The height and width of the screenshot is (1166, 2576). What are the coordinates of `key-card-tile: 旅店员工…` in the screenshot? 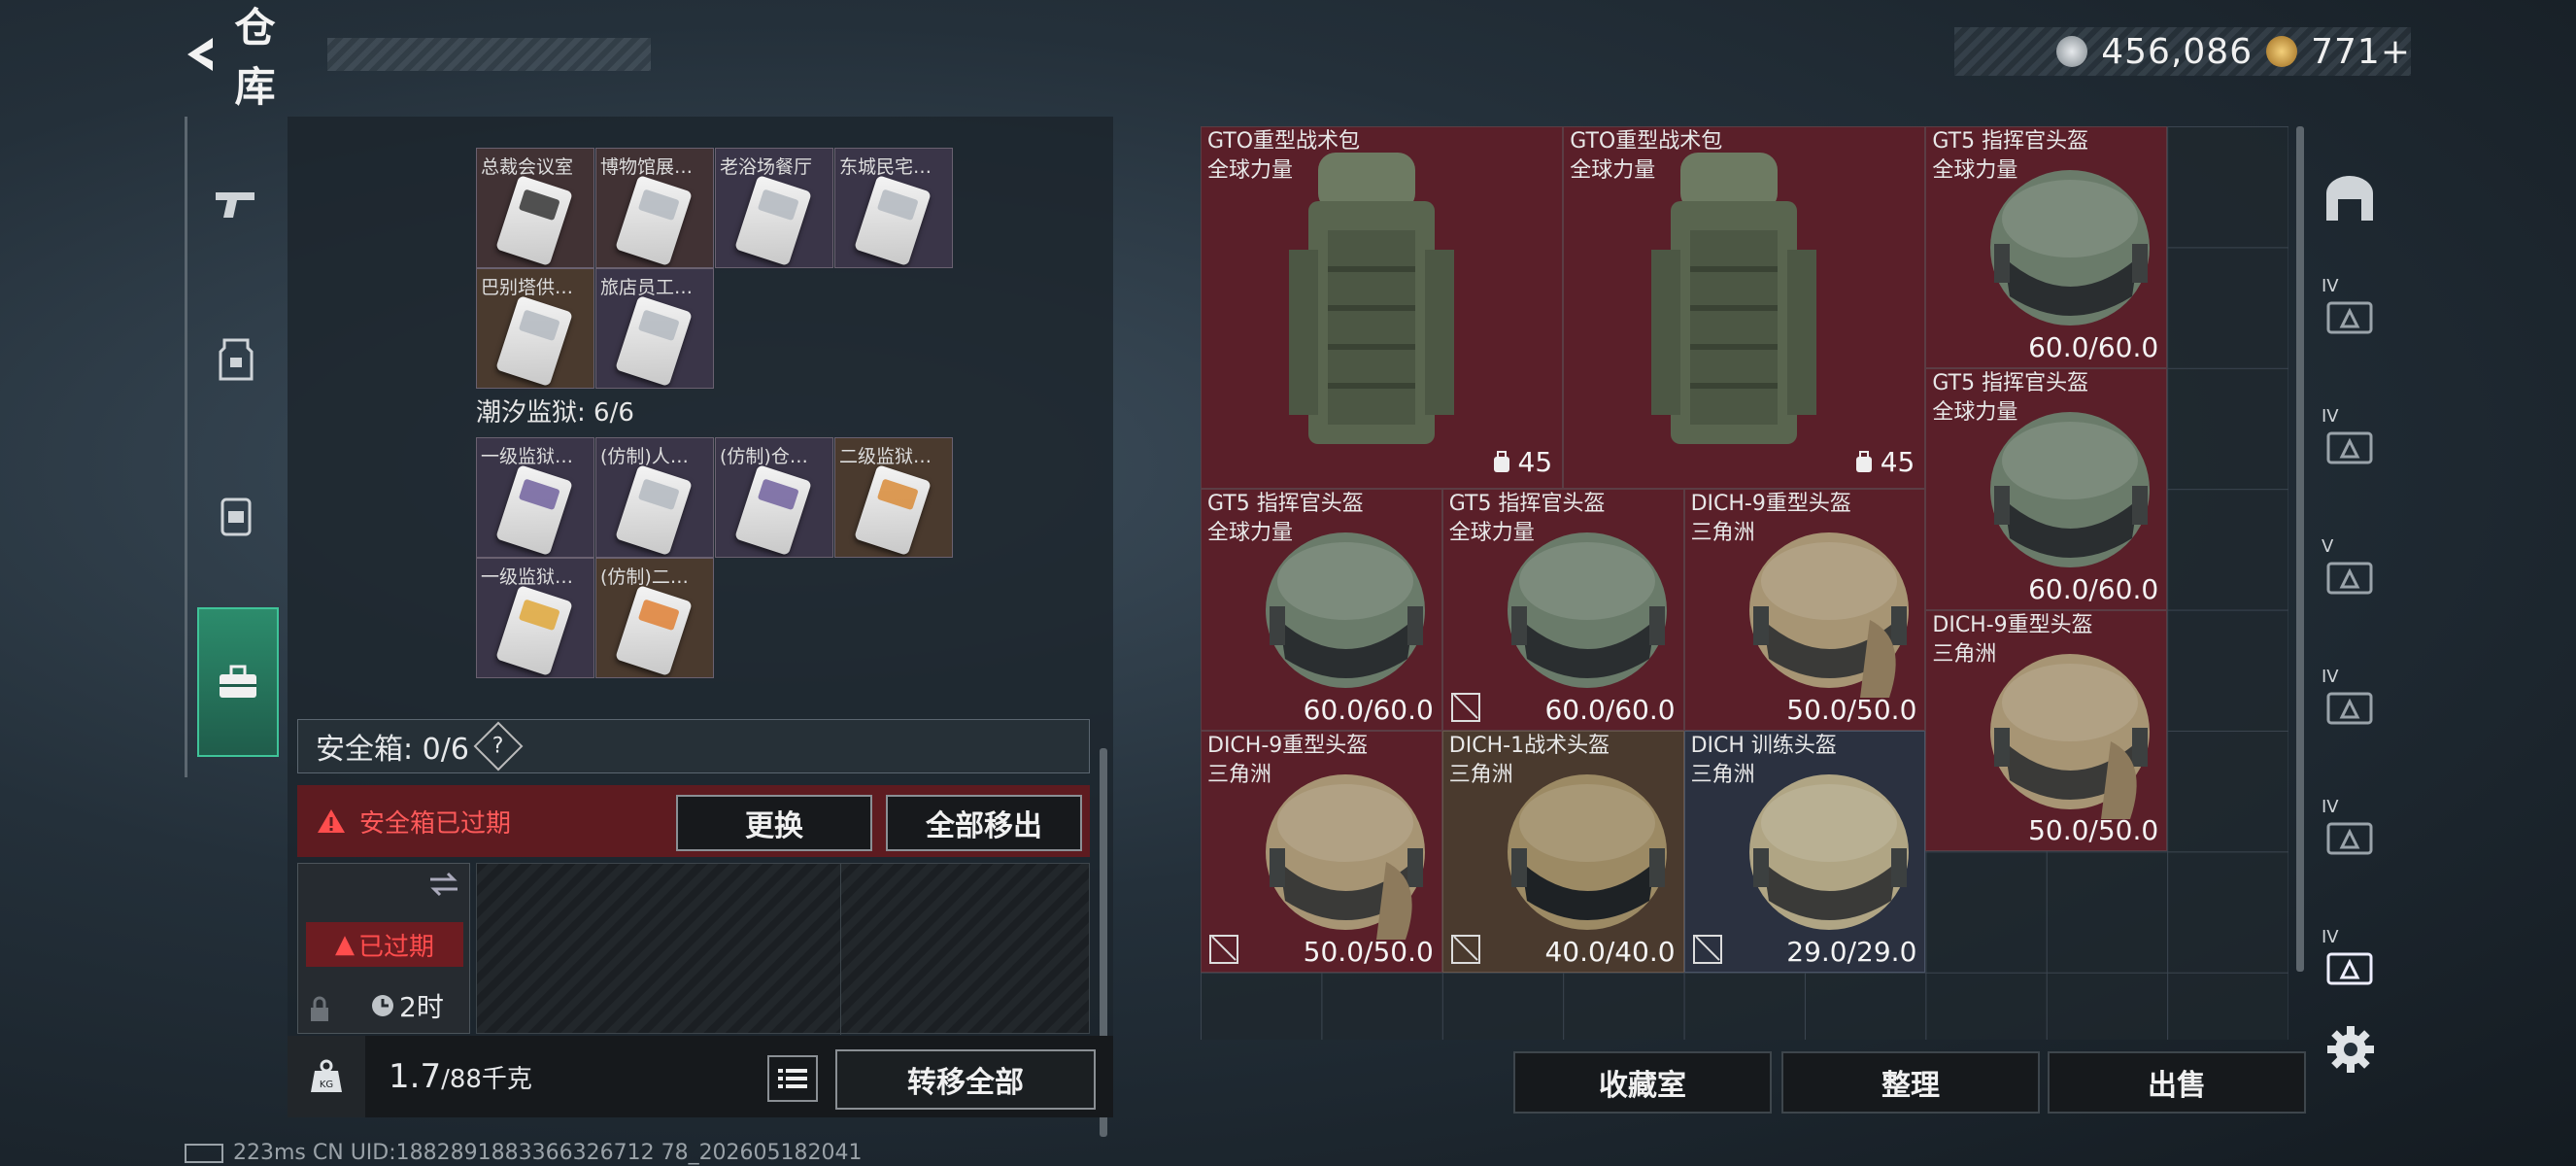 It's located at (654, 328).